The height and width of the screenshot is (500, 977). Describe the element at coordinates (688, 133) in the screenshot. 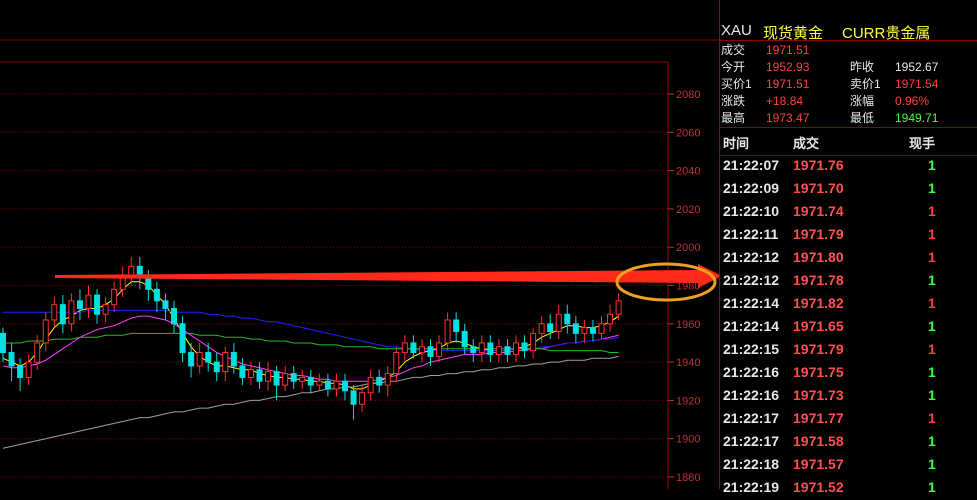

I see `axis-tick-label: 2060` at that location.